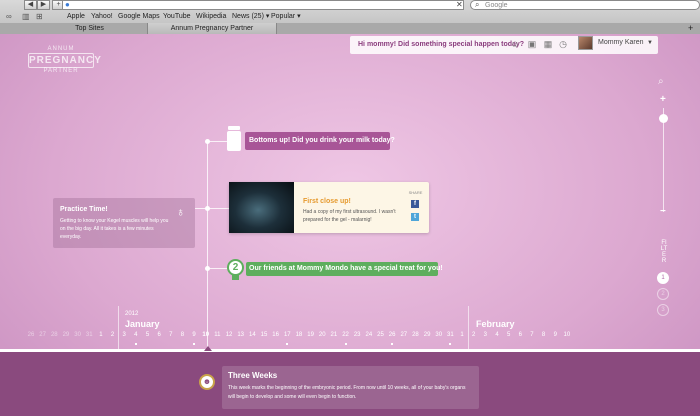  What do you see at coordinates (327, 201) in the screenshot?
I see `ultrasound-title: First close up!` at bounding box center [327, 201].